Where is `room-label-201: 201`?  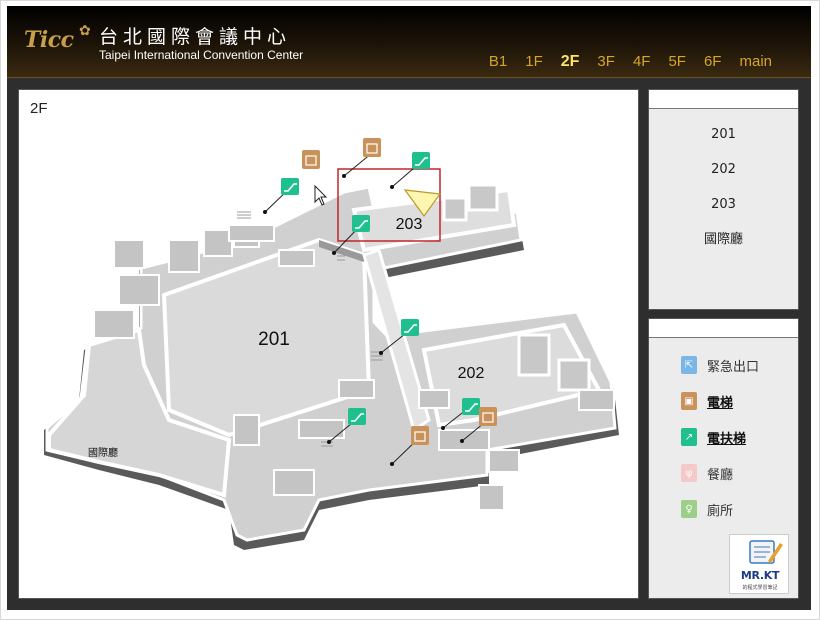 room-label-201: 201 is located at coordinates (274, 339).